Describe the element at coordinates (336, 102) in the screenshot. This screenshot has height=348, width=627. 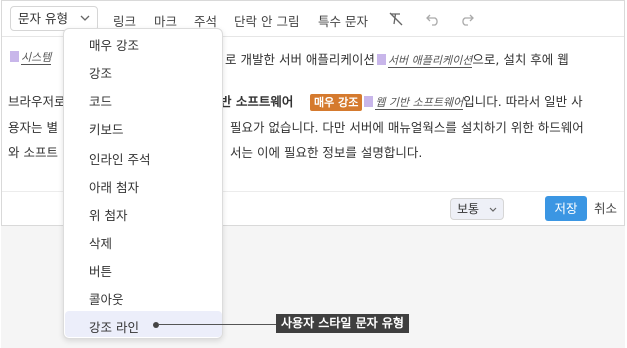
I see `highlight-chip: 매우 강조` at that location.